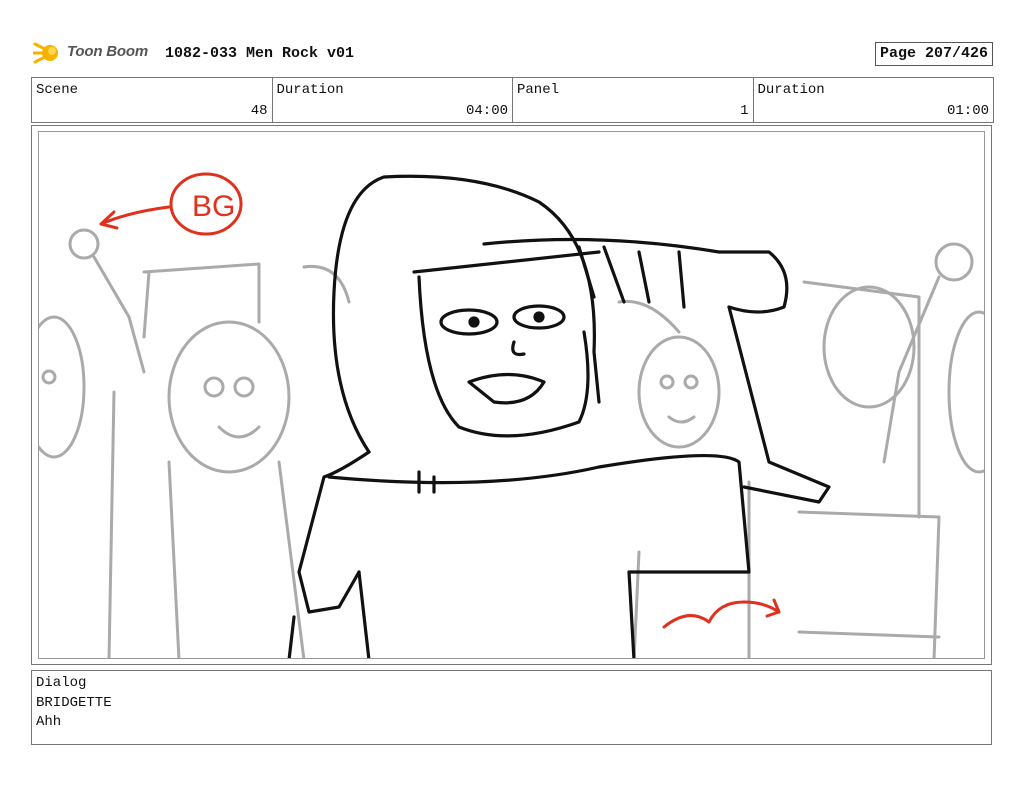 Image resolution: width=1024 pixels, height=793 pixels. I want to click on scene-duration-value: 04:00, so click(486, 111).